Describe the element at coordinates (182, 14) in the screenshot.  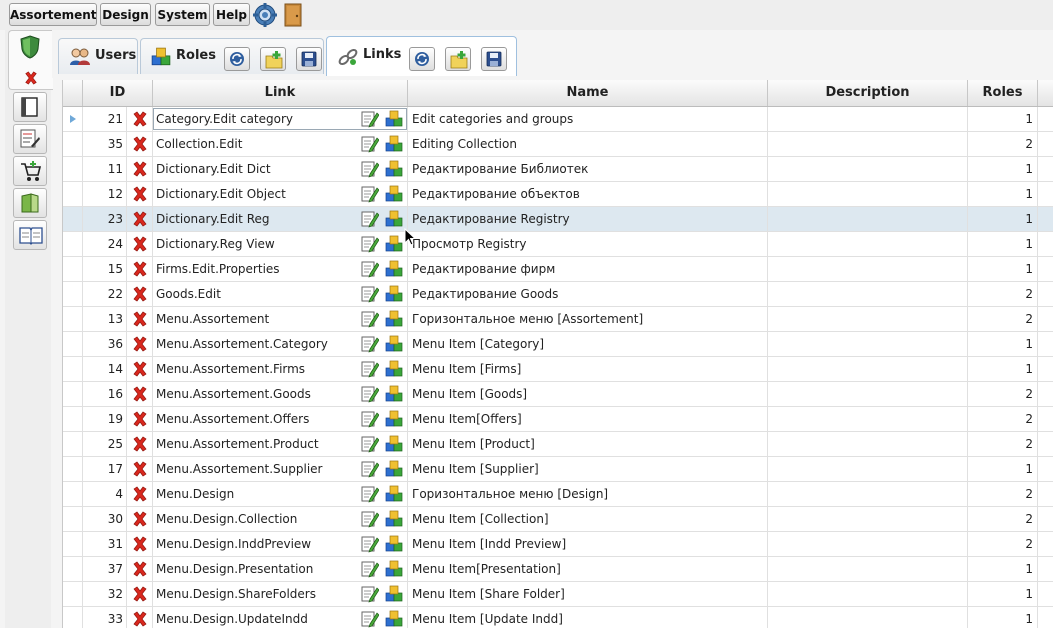
I see `menu-system: System` at that location.